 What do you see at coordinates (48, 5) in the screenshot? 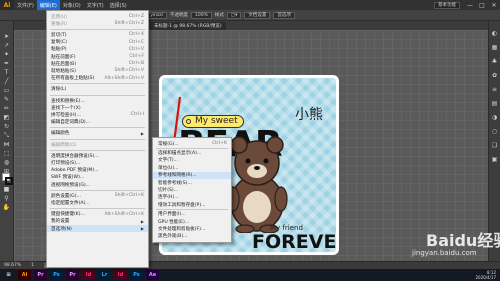
I see `menu-edit: 编辑(E)` at bounding box center [48, 5].